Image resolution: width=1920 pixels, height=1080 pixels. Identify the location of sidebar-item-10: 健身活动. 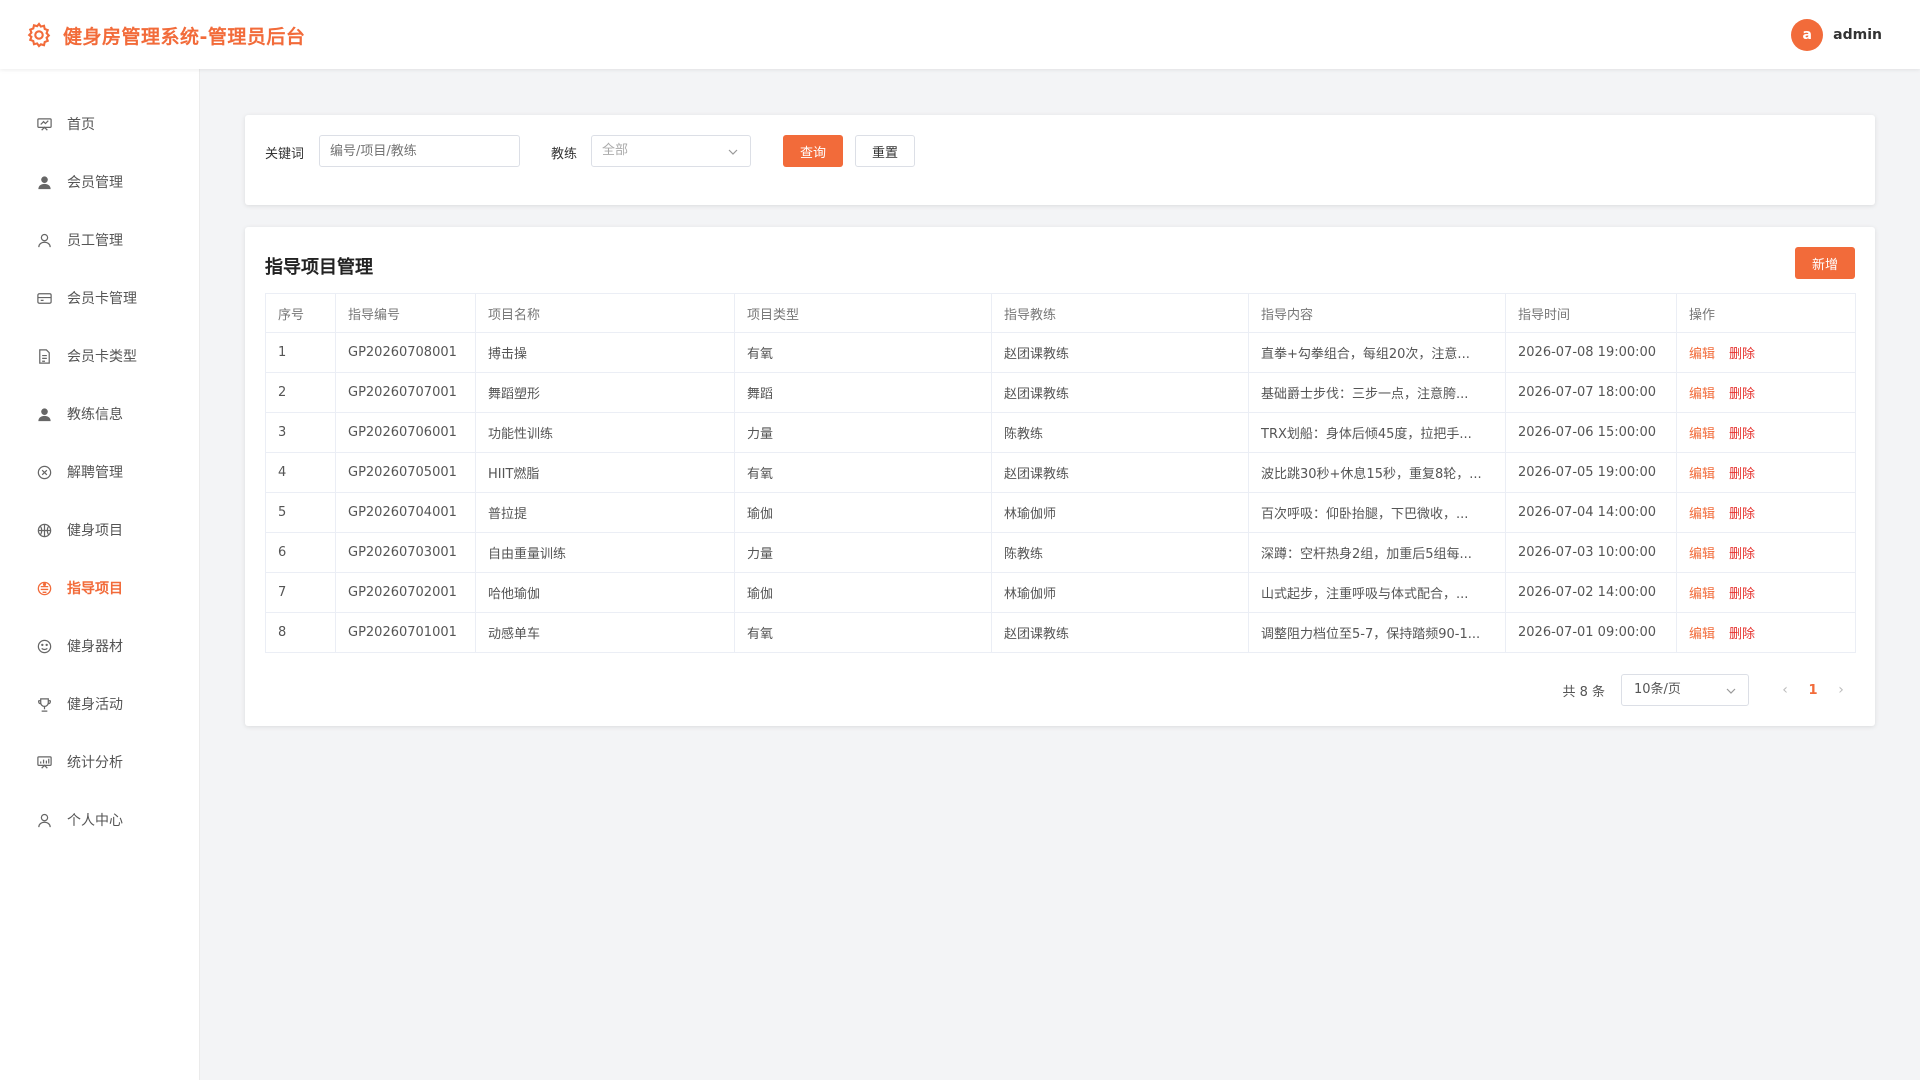
(99, 704).